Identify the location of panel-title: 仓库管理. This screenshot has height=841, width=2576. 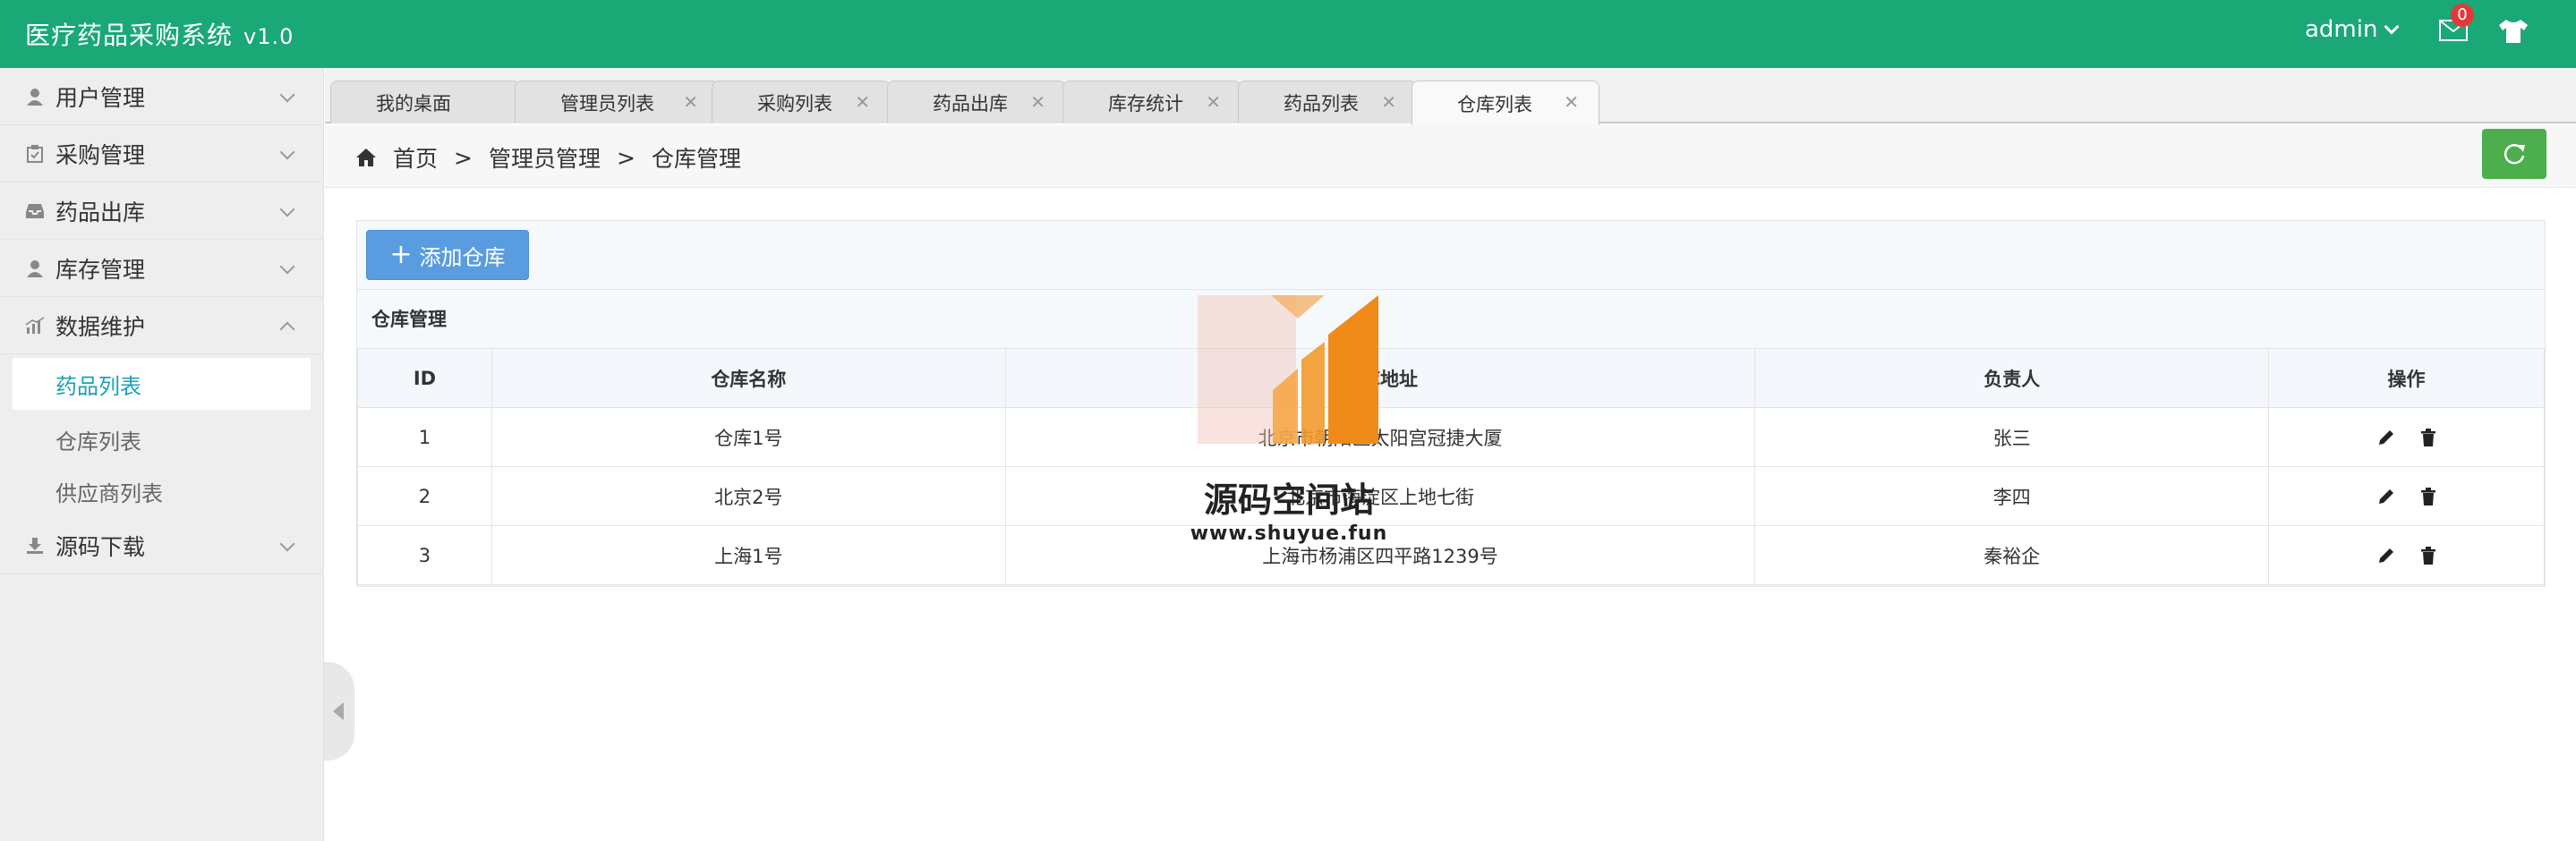
(1451, 318).